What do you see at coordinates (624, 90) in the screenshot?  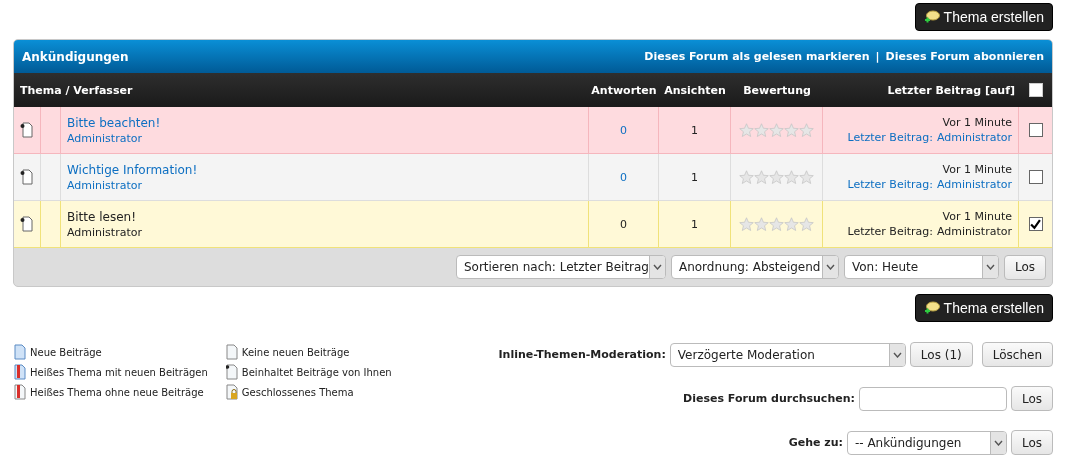 I see `column-header: Antworten` at bounding box center [624, 90].